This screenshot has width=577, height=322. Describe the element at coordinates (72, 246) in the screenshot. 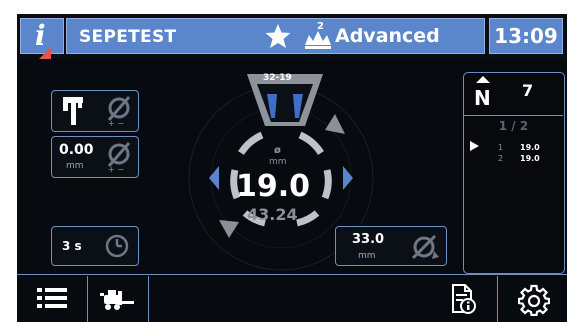

I see `timer-value: 3 s` at that location.